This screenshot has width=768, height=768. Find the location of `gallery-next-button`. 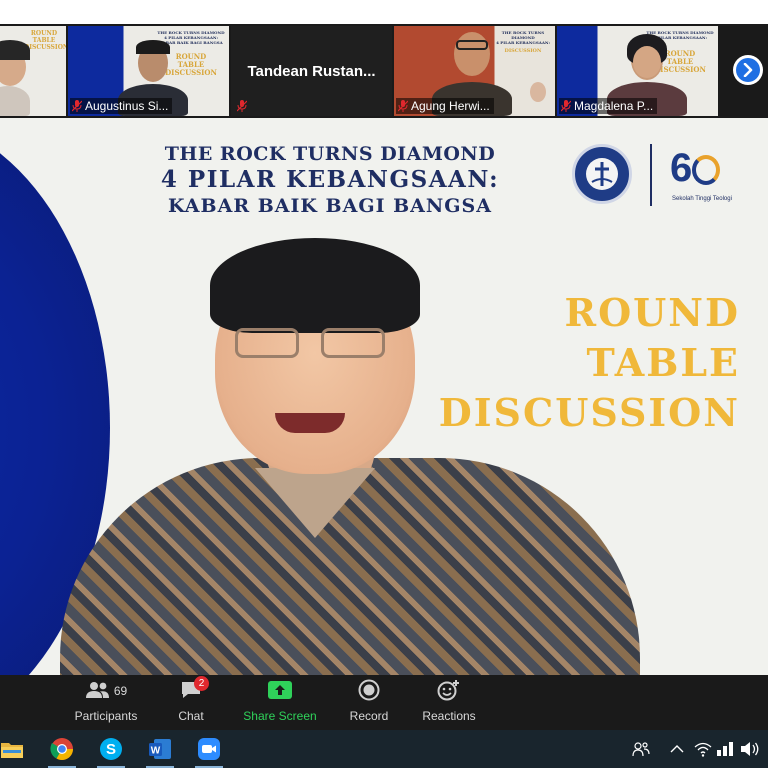

gallery-next-button is located at coordinates (748, 70).